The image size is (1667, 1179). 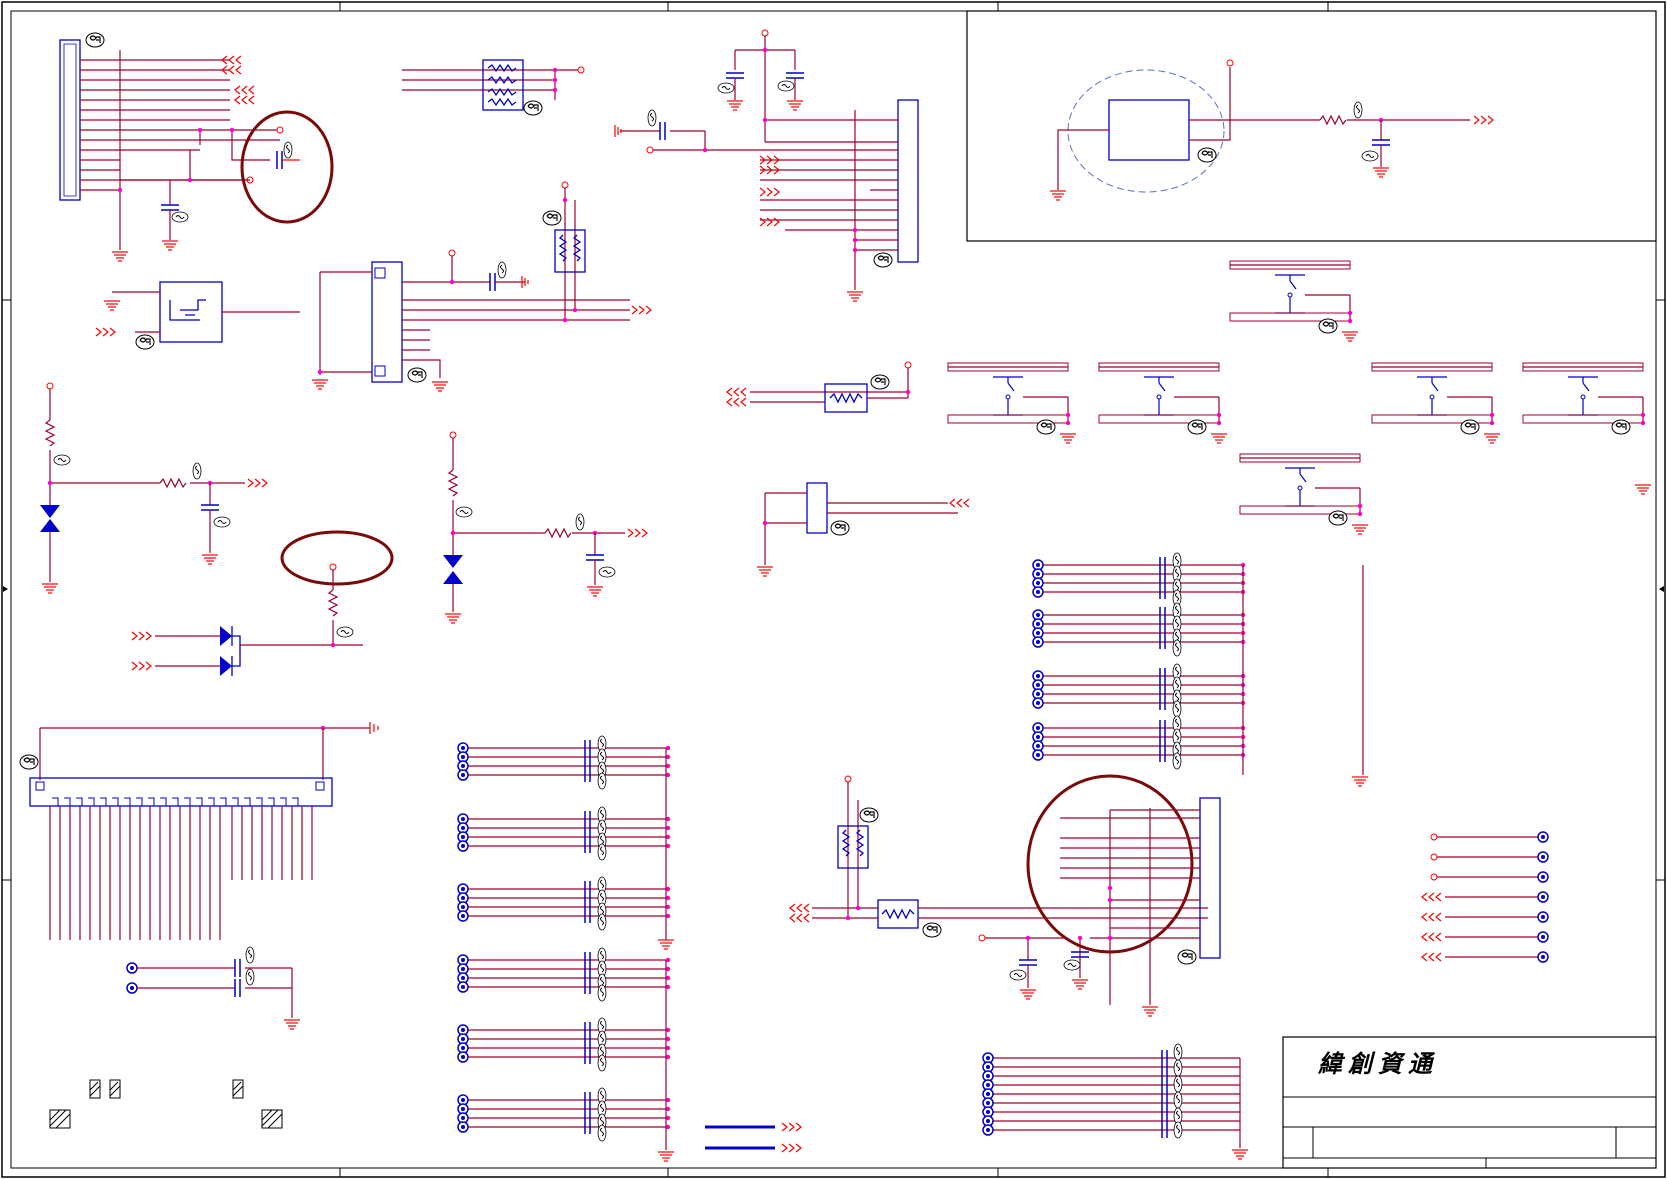 What do you see at coordinates (1005, 895) in the screenshot?
I see `bottom-connector` at bounding box center [1005, 895].